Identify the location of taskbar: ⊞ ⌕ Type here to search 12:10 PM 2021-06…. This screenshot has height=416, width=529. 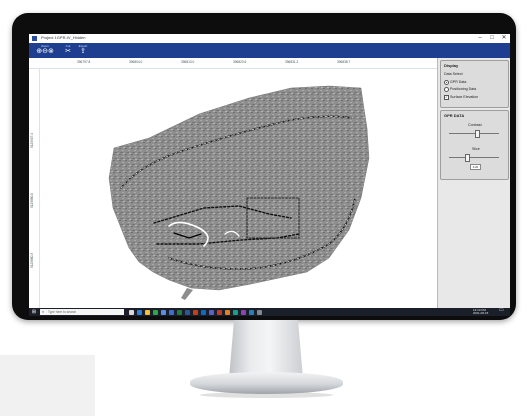
(269, 312).